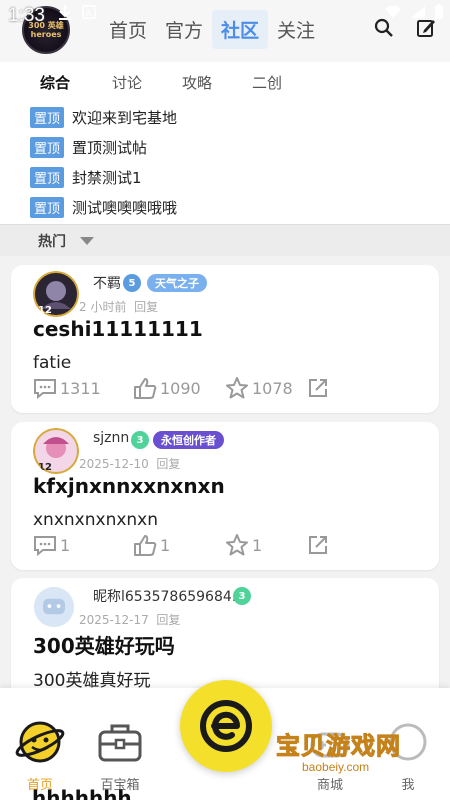  What do you see at coordinates (114, 620) in the screenshot?
I see `post-time: 2025-12-17` at bounding box center [114, 620].